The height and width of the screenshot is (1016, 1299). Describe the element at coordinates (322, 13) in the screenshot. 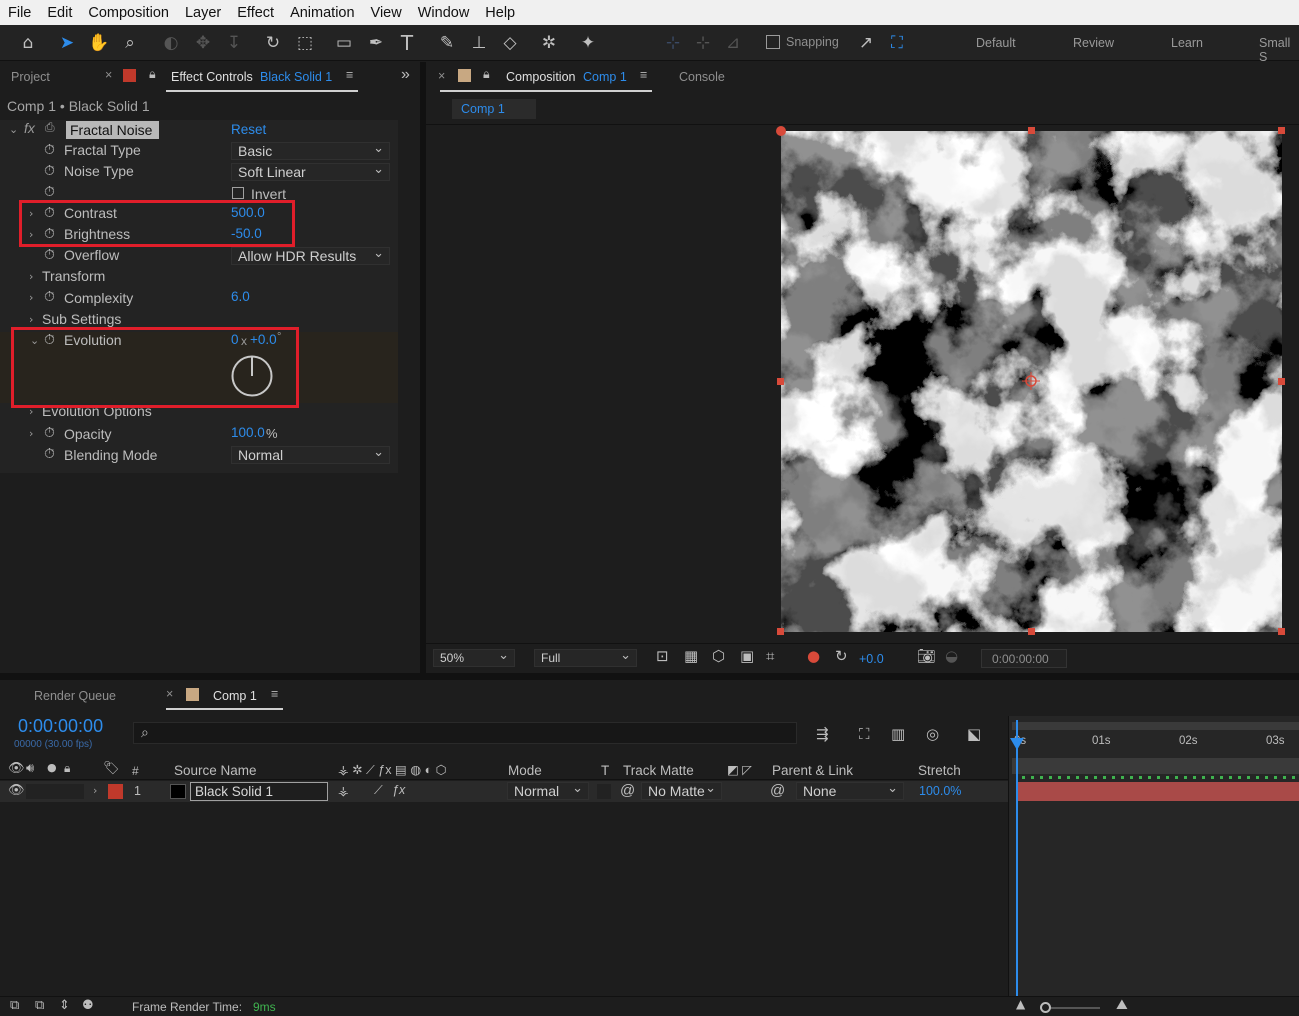

I see `menu-animation: Animation` at that location.